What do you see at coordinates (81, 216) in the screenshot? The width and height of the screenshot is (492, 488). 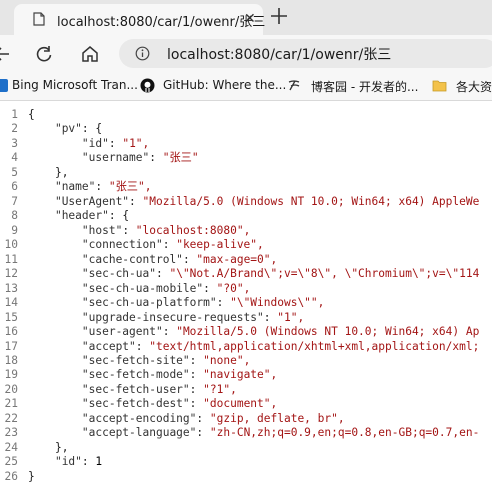 I see `json-key: "header"` at bounding box center [81, 216].